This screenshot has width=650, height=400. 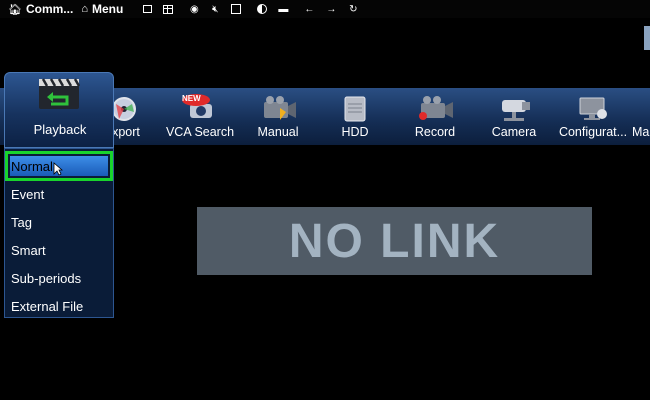 What do you see at coordinates (15, 9) in the screenshot?
I see `home-icon: 🏠︎` at bounding box center [15, 9].